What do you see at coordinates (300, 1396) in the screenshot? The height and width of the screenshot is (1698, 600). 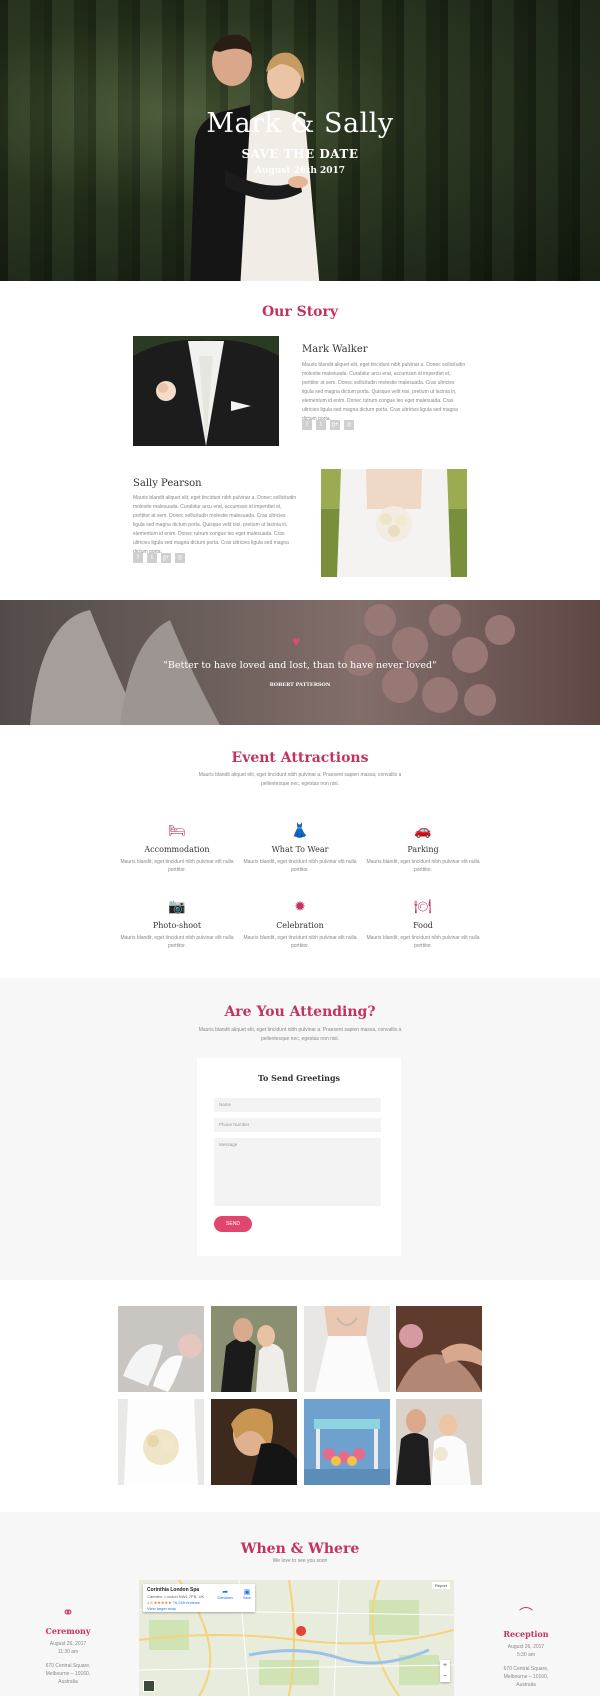 I see `photo-gallery` at bounding box center [300, 1396].